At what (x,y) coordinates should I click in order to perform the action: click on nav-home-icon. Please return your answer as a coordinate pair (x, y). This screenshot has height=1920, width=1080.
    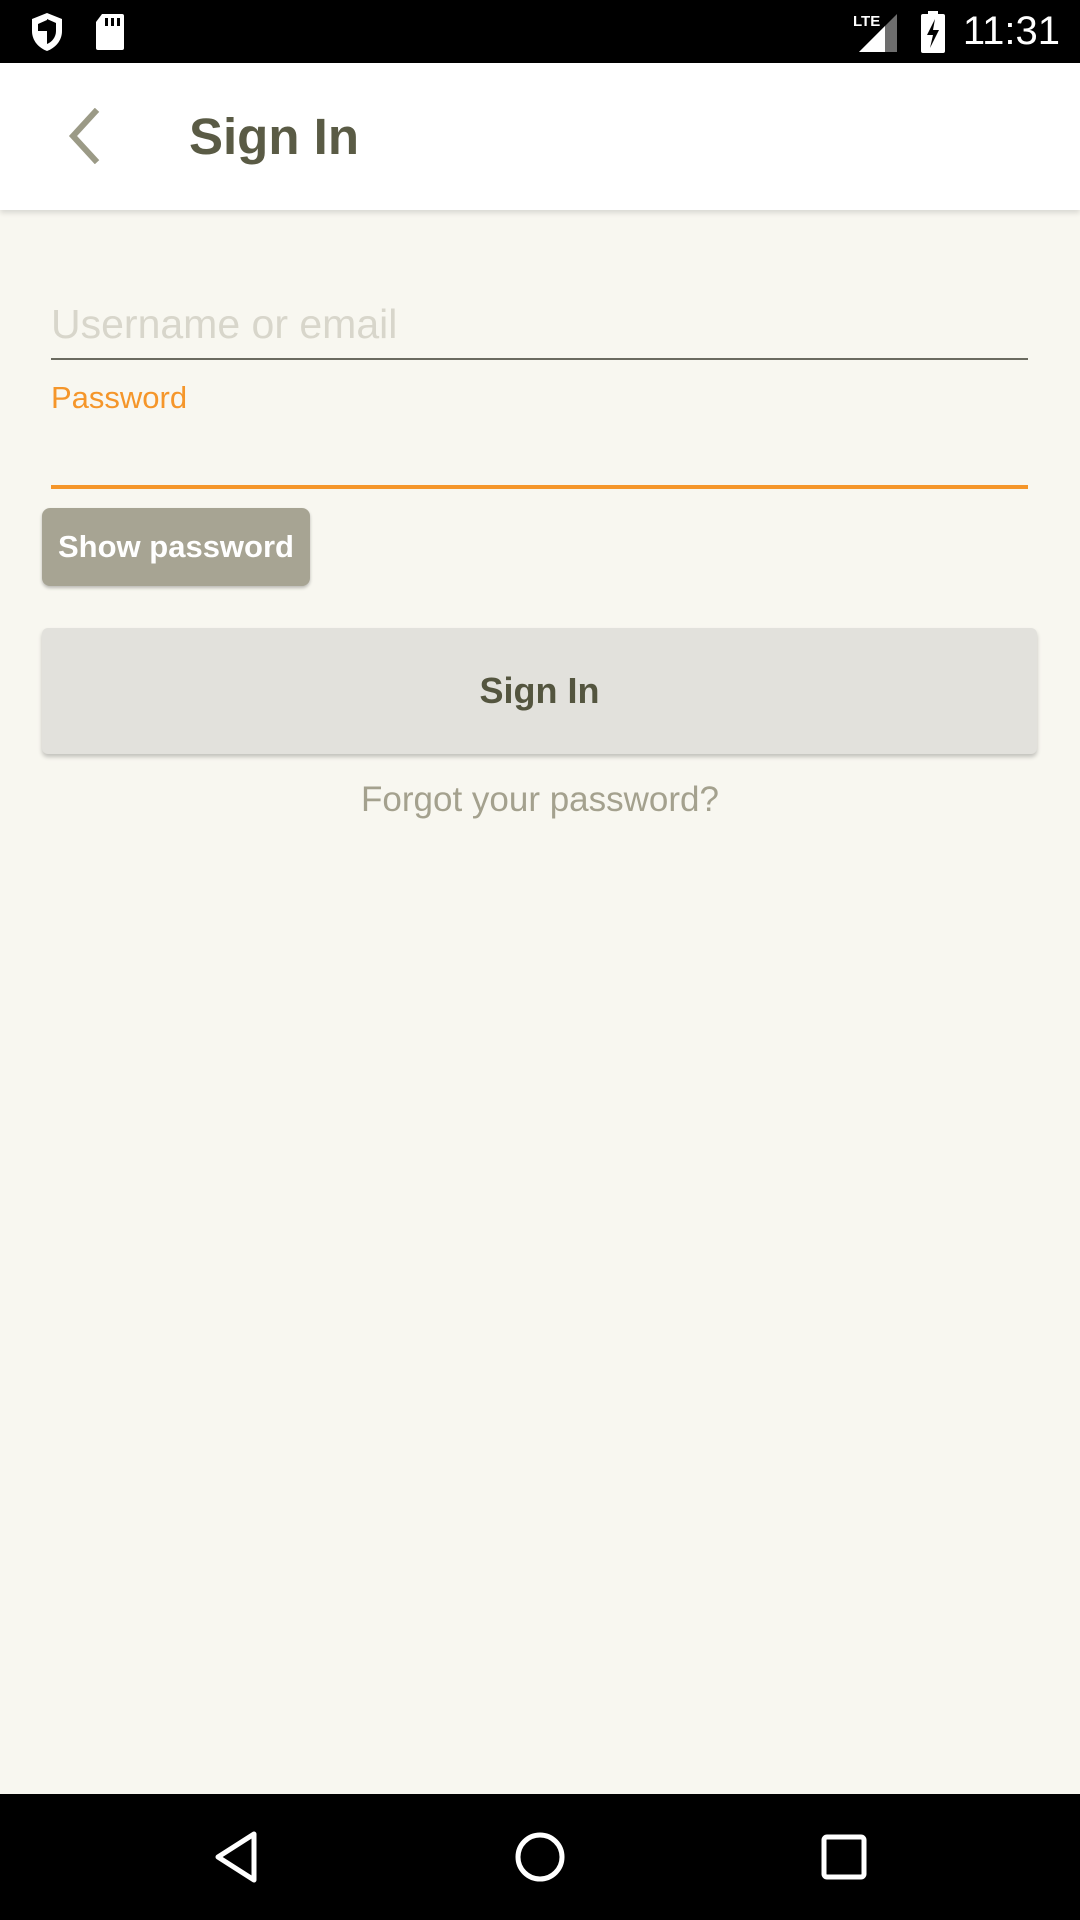
    Looking at the image, I should click on (540, 1857).